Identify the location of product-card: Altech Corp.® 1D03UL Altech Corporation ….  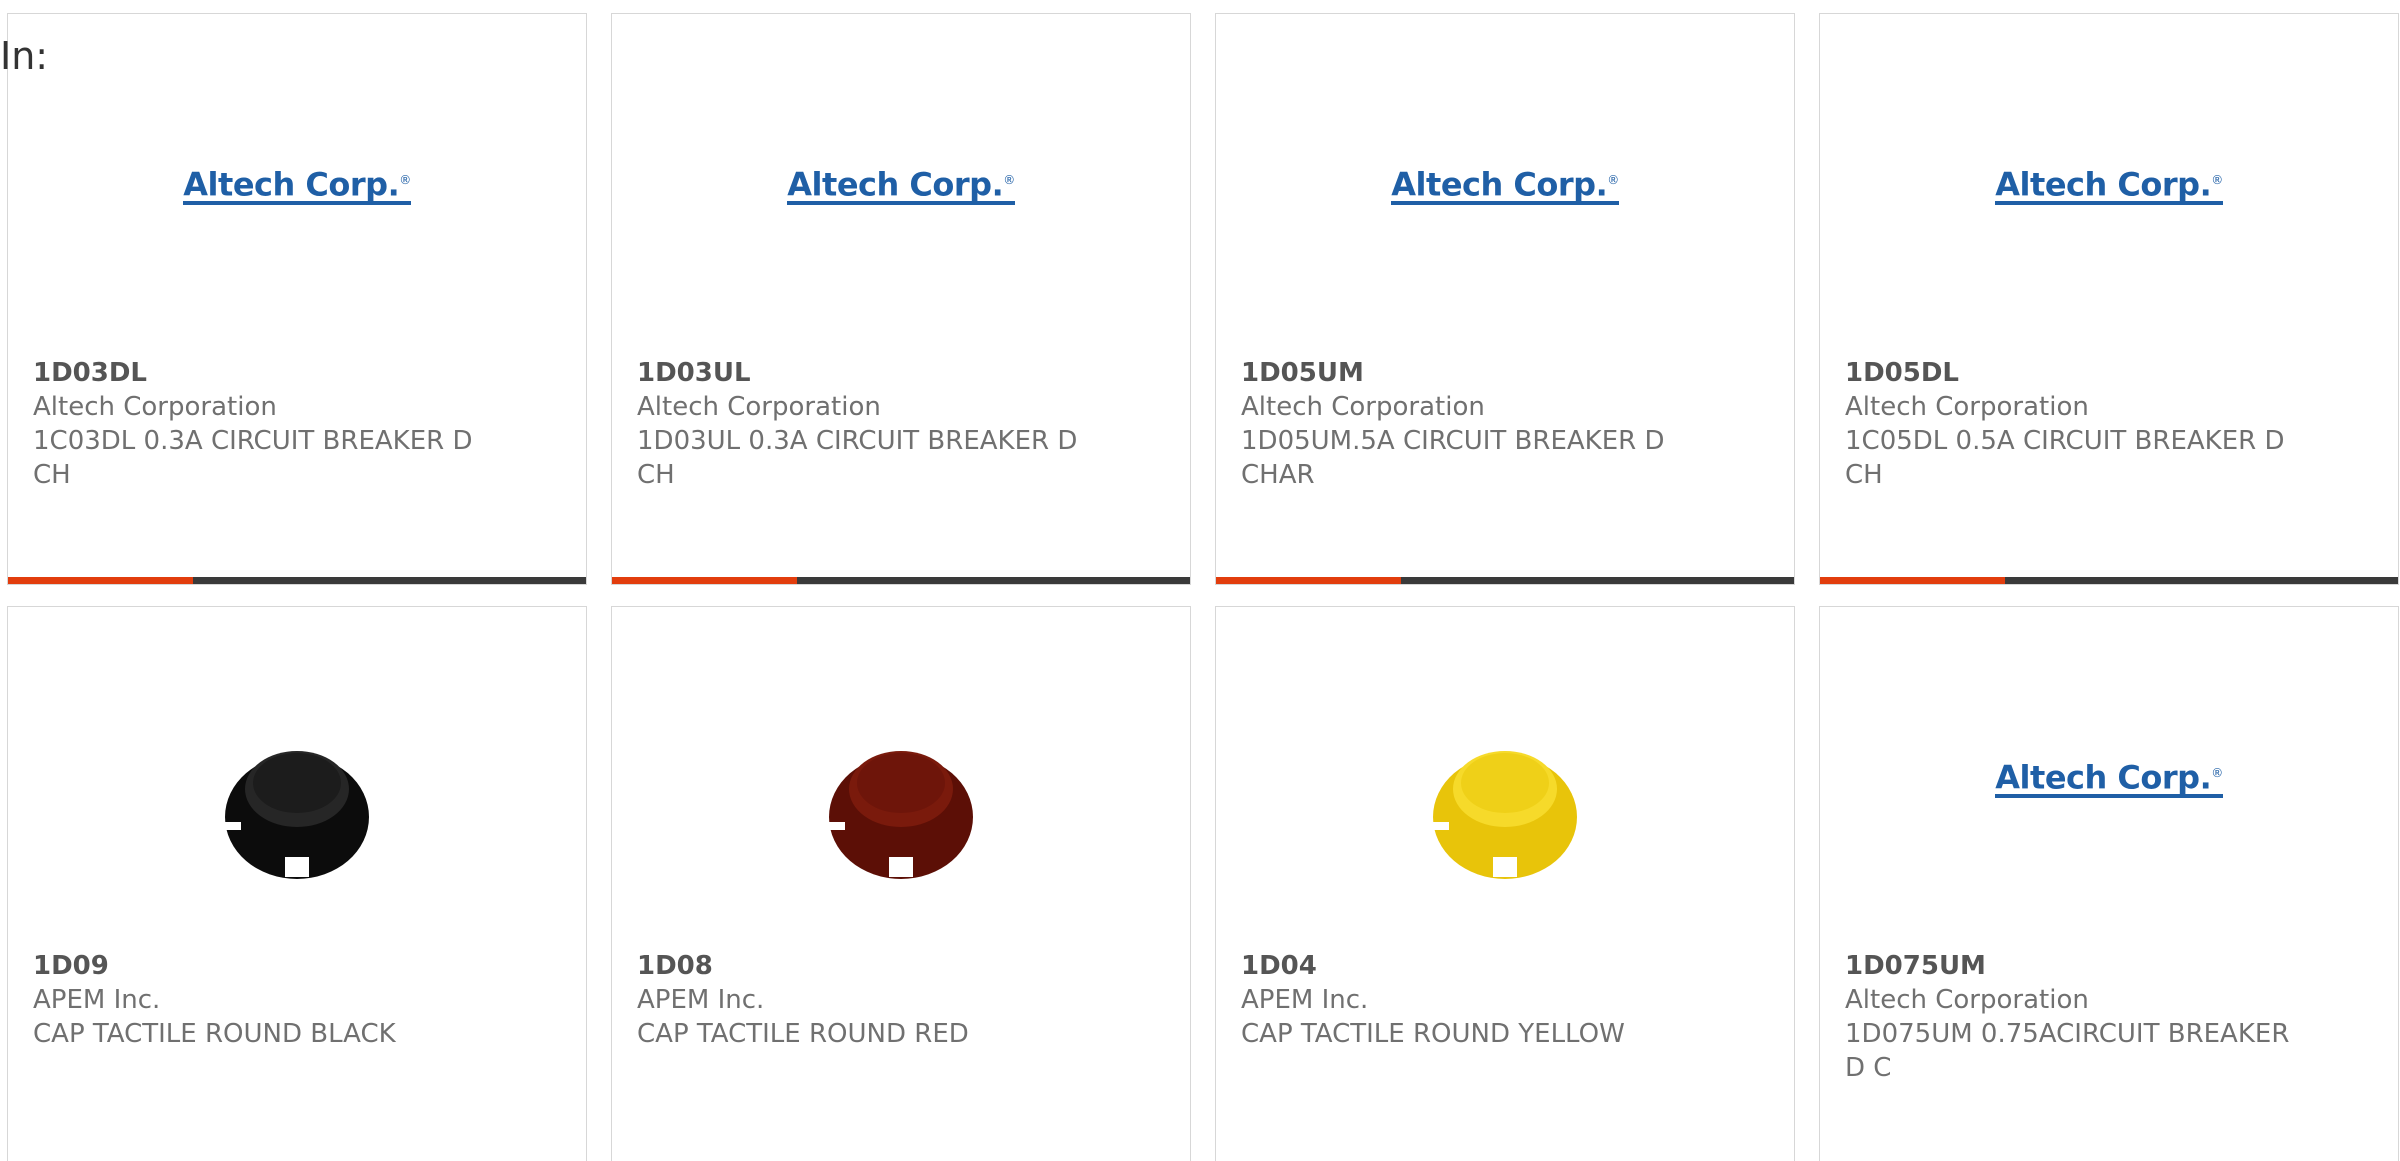
(901, 299).